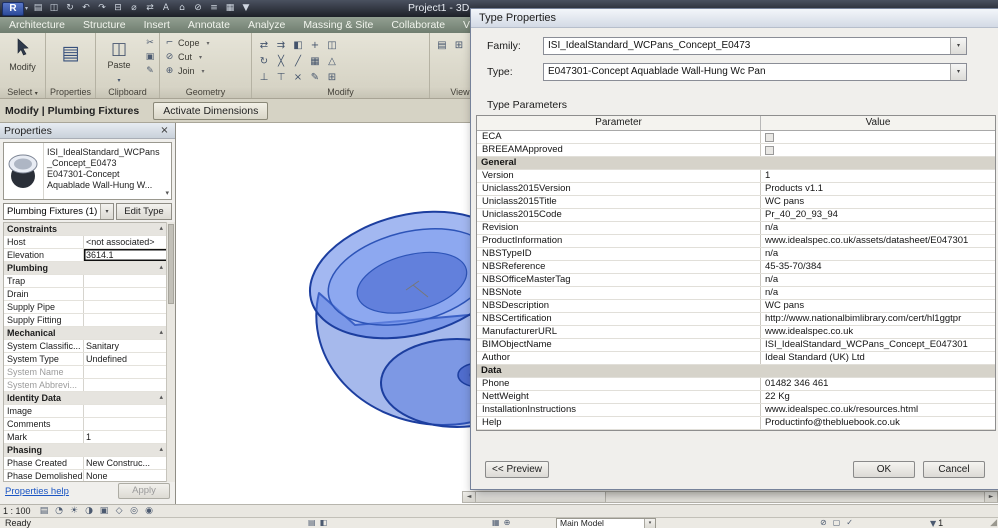  Describe the element at coordinates (418, 25) in the screenshot. I see `ribbon-tab: Collaborate` at that location.